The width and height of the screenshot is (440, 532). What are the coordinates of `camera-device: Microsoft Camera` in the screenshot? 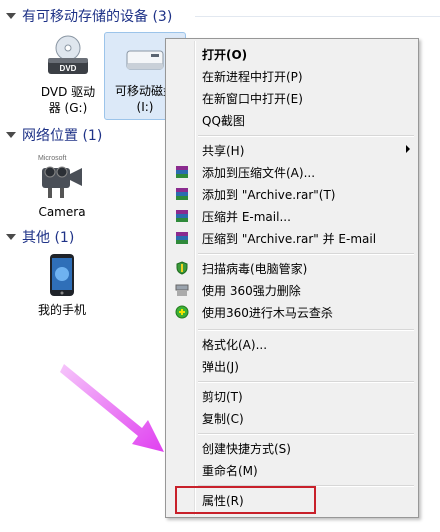 It's located at (62, 186).